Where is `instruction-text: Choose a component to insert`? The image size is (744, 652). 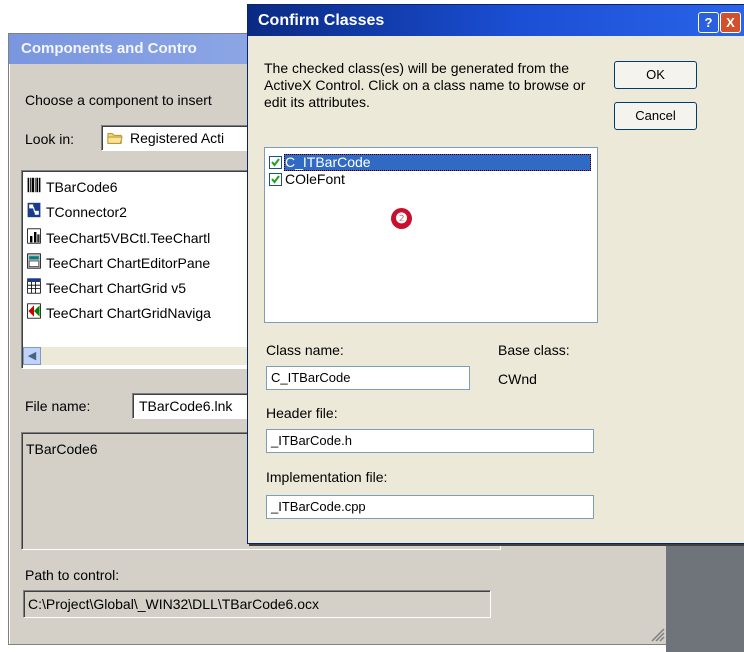 instruction-text: Choose a component to insert is located at coordinates (118, 100).